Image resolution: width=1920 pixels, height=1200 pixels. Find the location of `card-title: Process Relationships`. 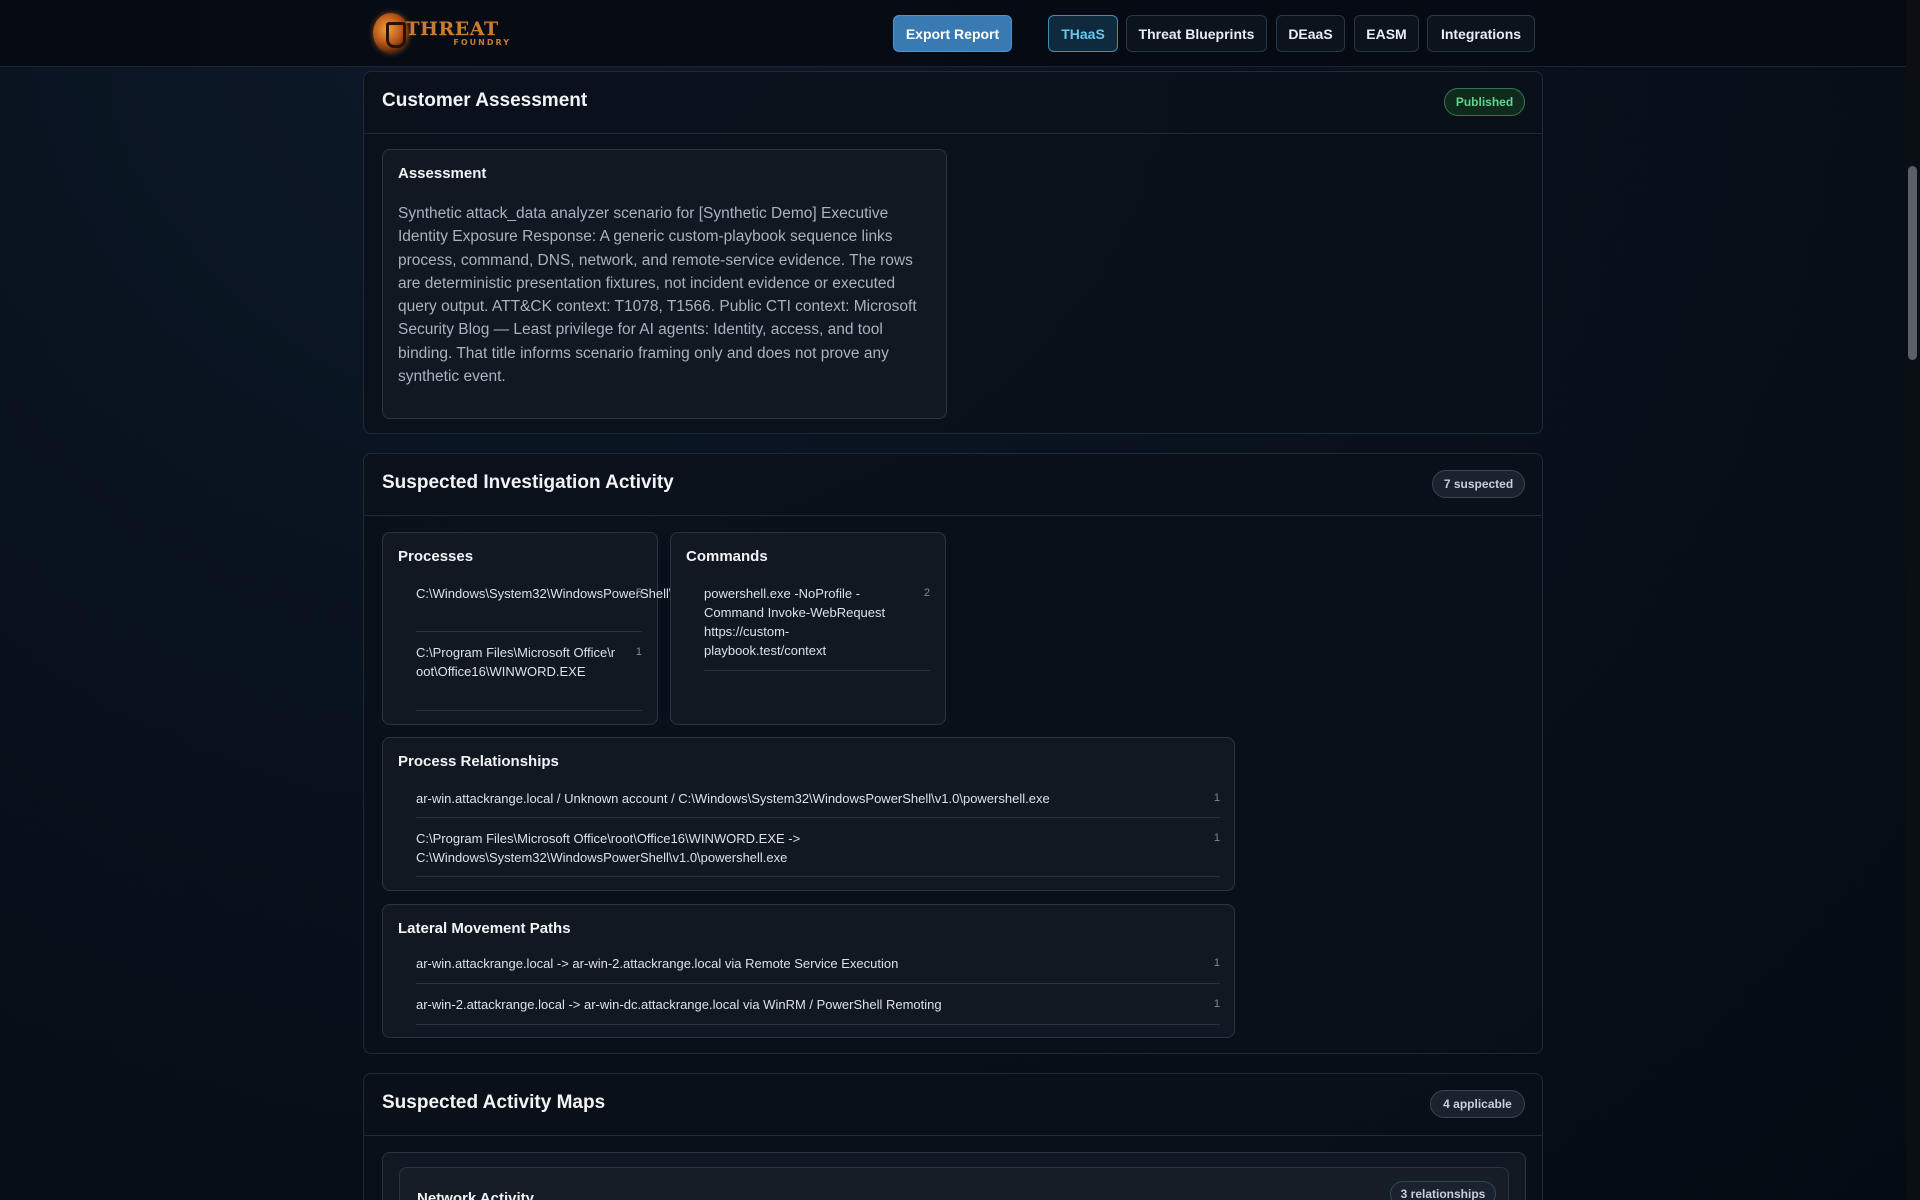

card-title: Process Relationships is located at coordinates (478, 761).